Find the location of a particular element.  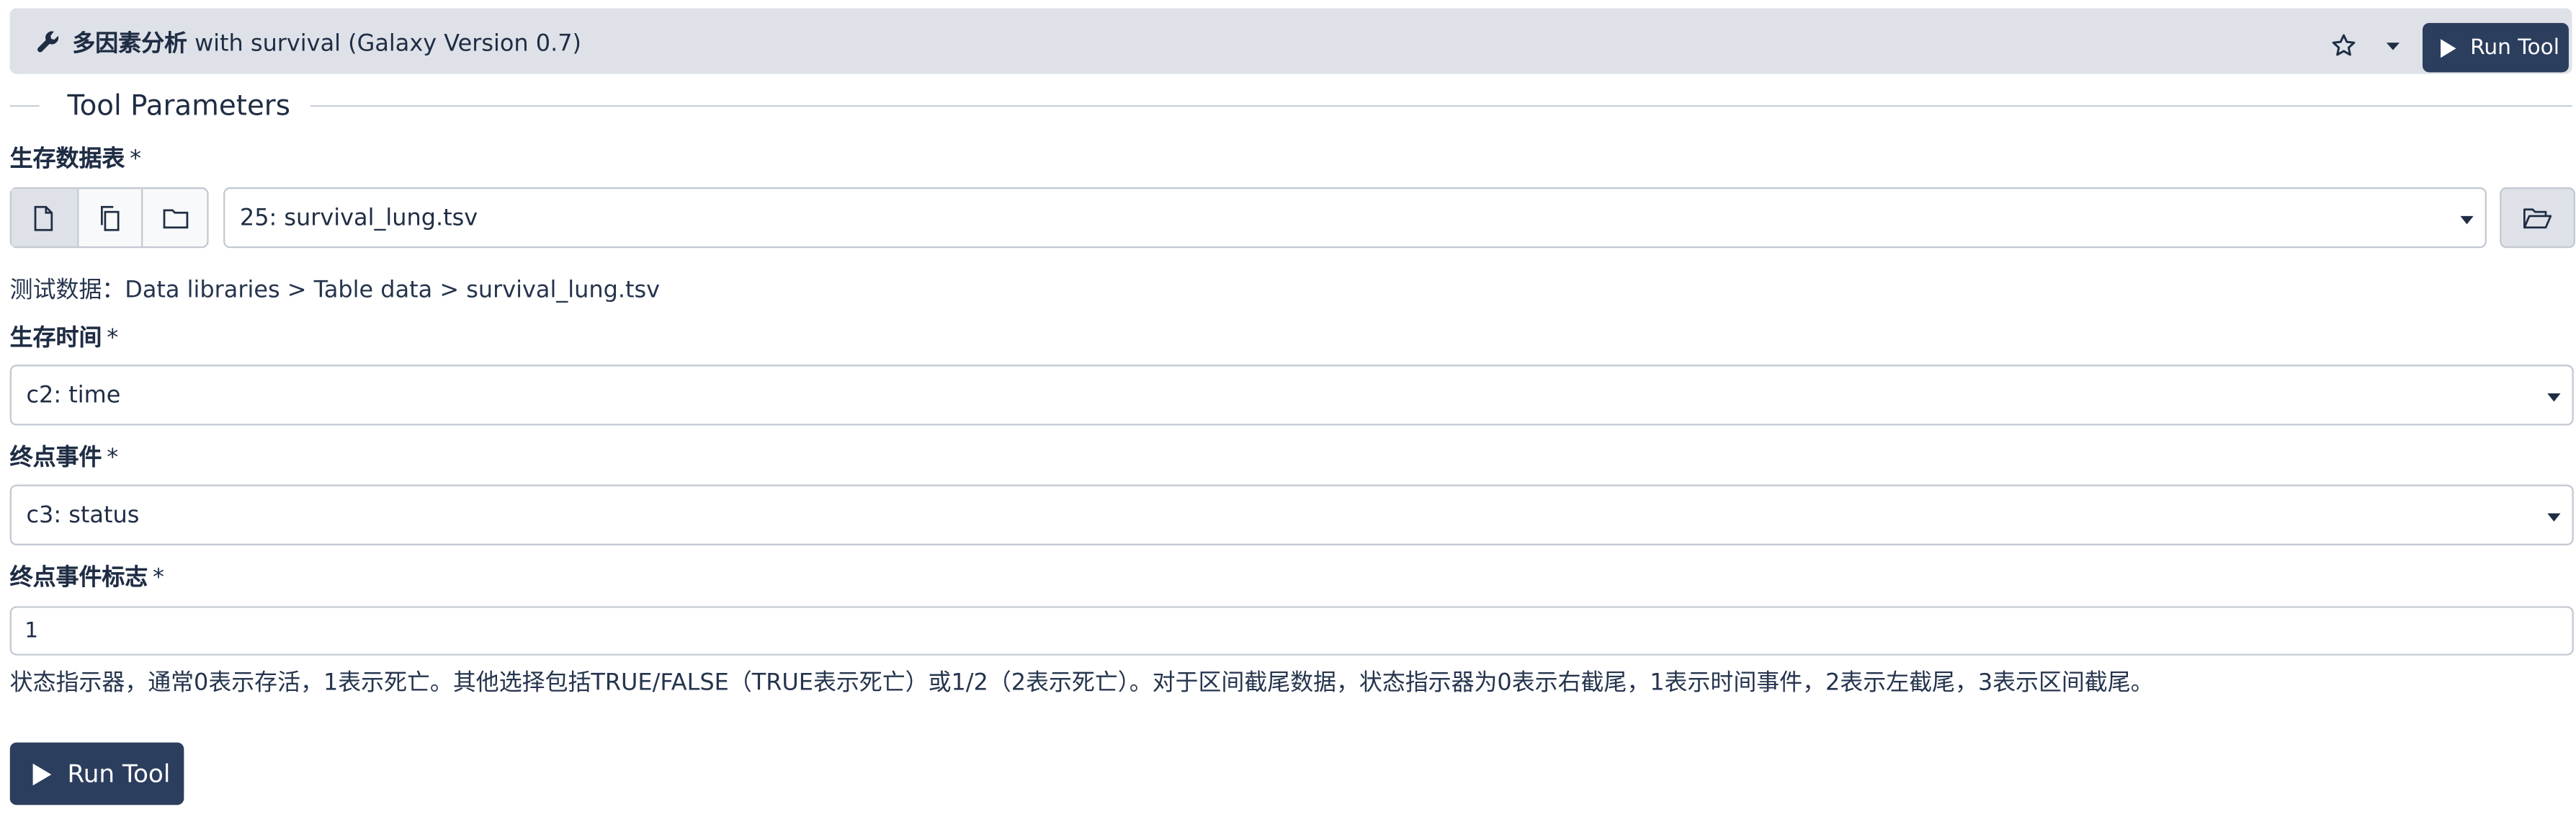

table-label: 生存数据表 * is located at coordinates (75, 159).